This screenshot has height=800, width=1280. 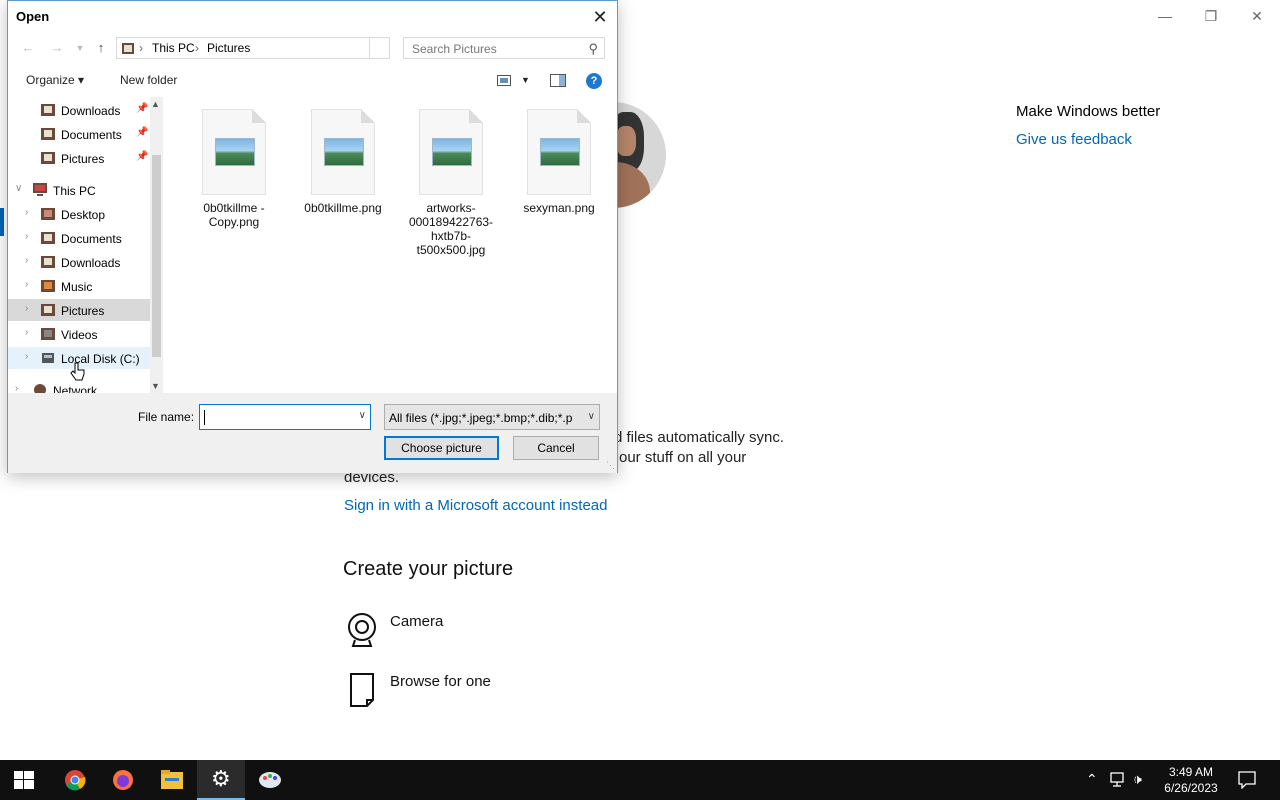 I want to click on help-icon: ?, so click(x=594, y=81).